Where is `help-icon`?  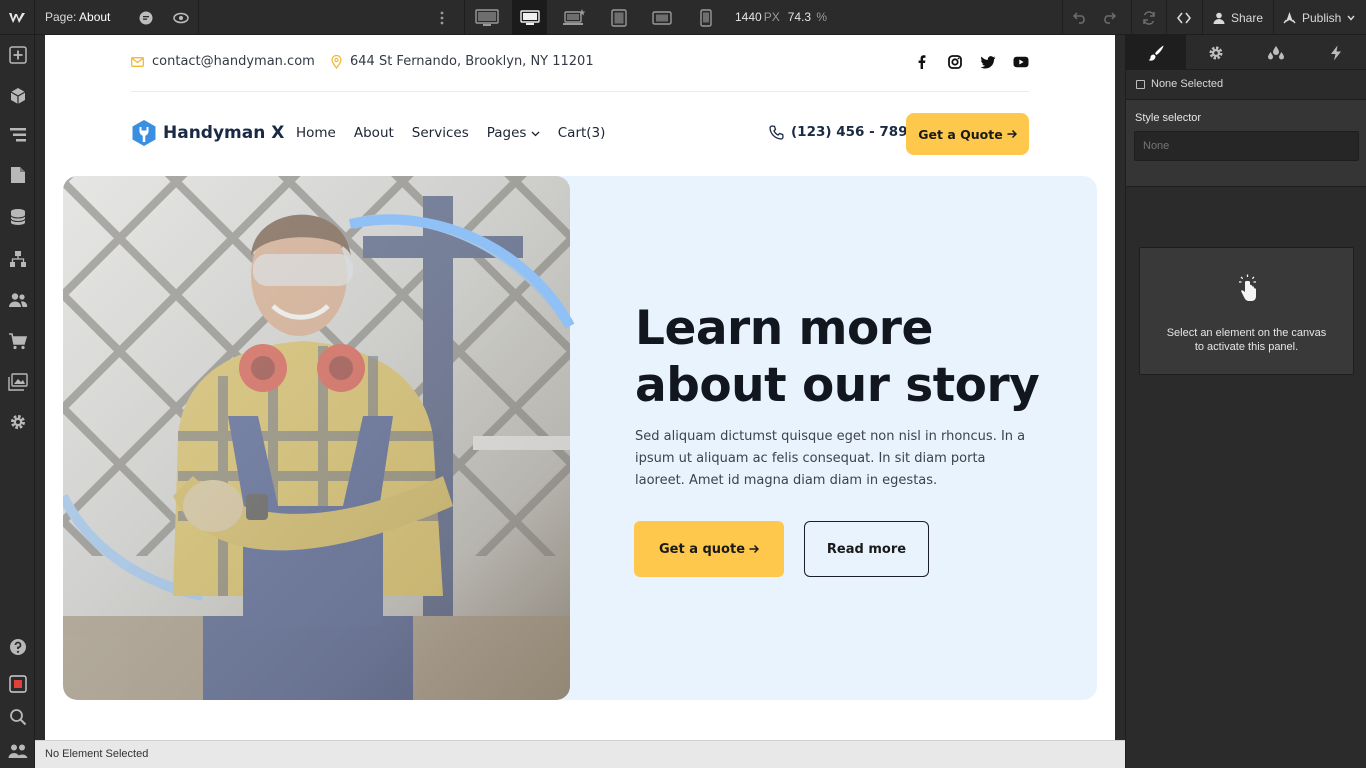
help-icon is located at coordinates (17, 647).